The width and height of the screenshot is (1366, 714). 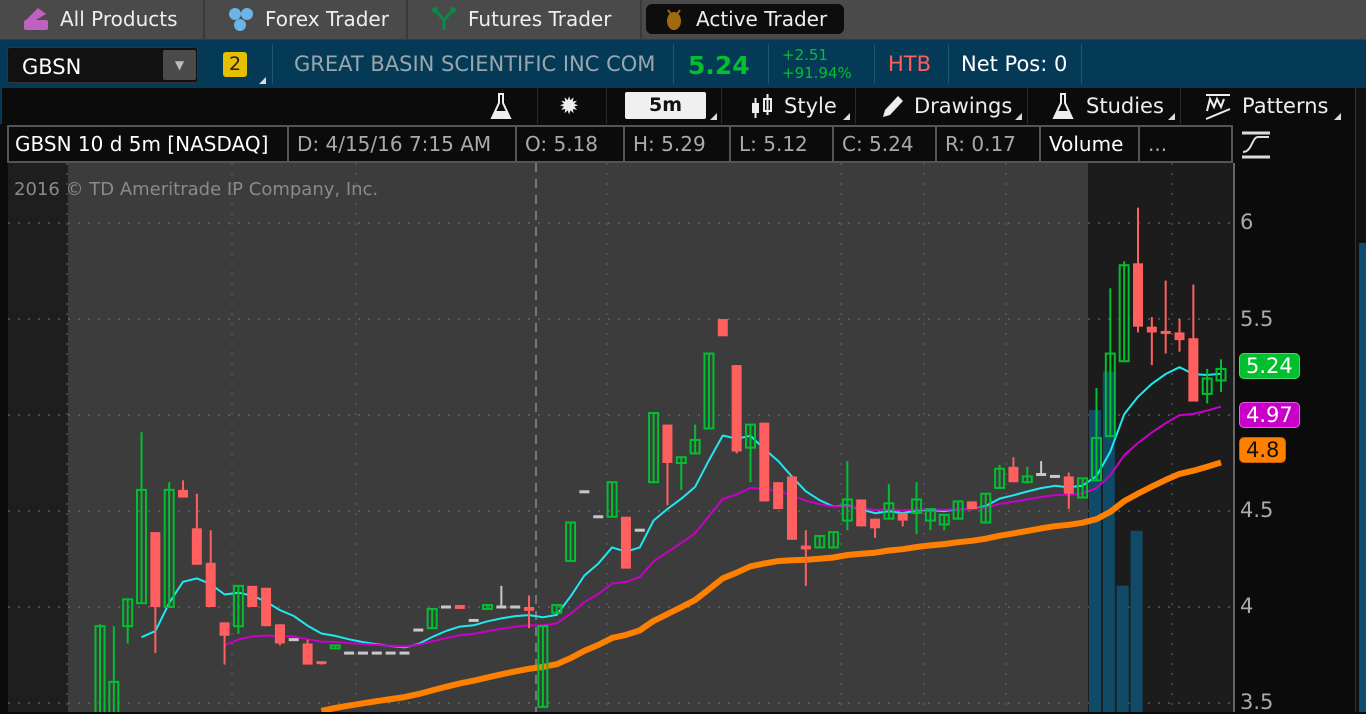 What do you see at coordinates (1257, 510) in the screenshot?
I see `y-tick: 4.5` at bounding box center [1257, 510].